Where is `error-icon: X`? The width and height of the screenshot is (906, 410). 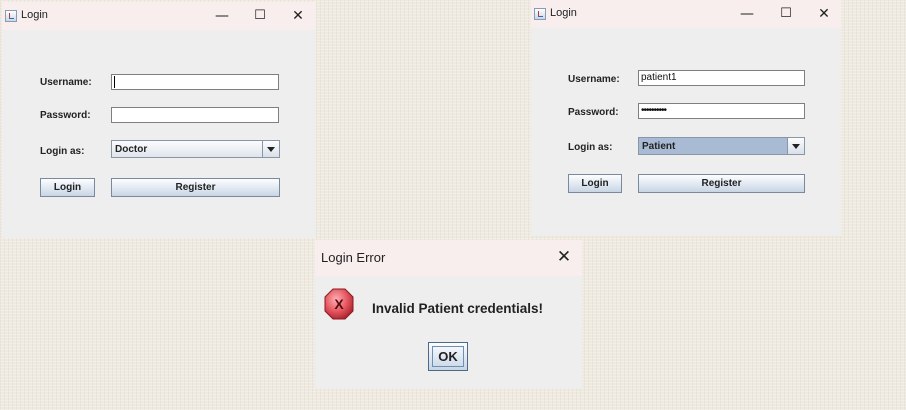
error-icon: X is located at coordinates (339, 304).